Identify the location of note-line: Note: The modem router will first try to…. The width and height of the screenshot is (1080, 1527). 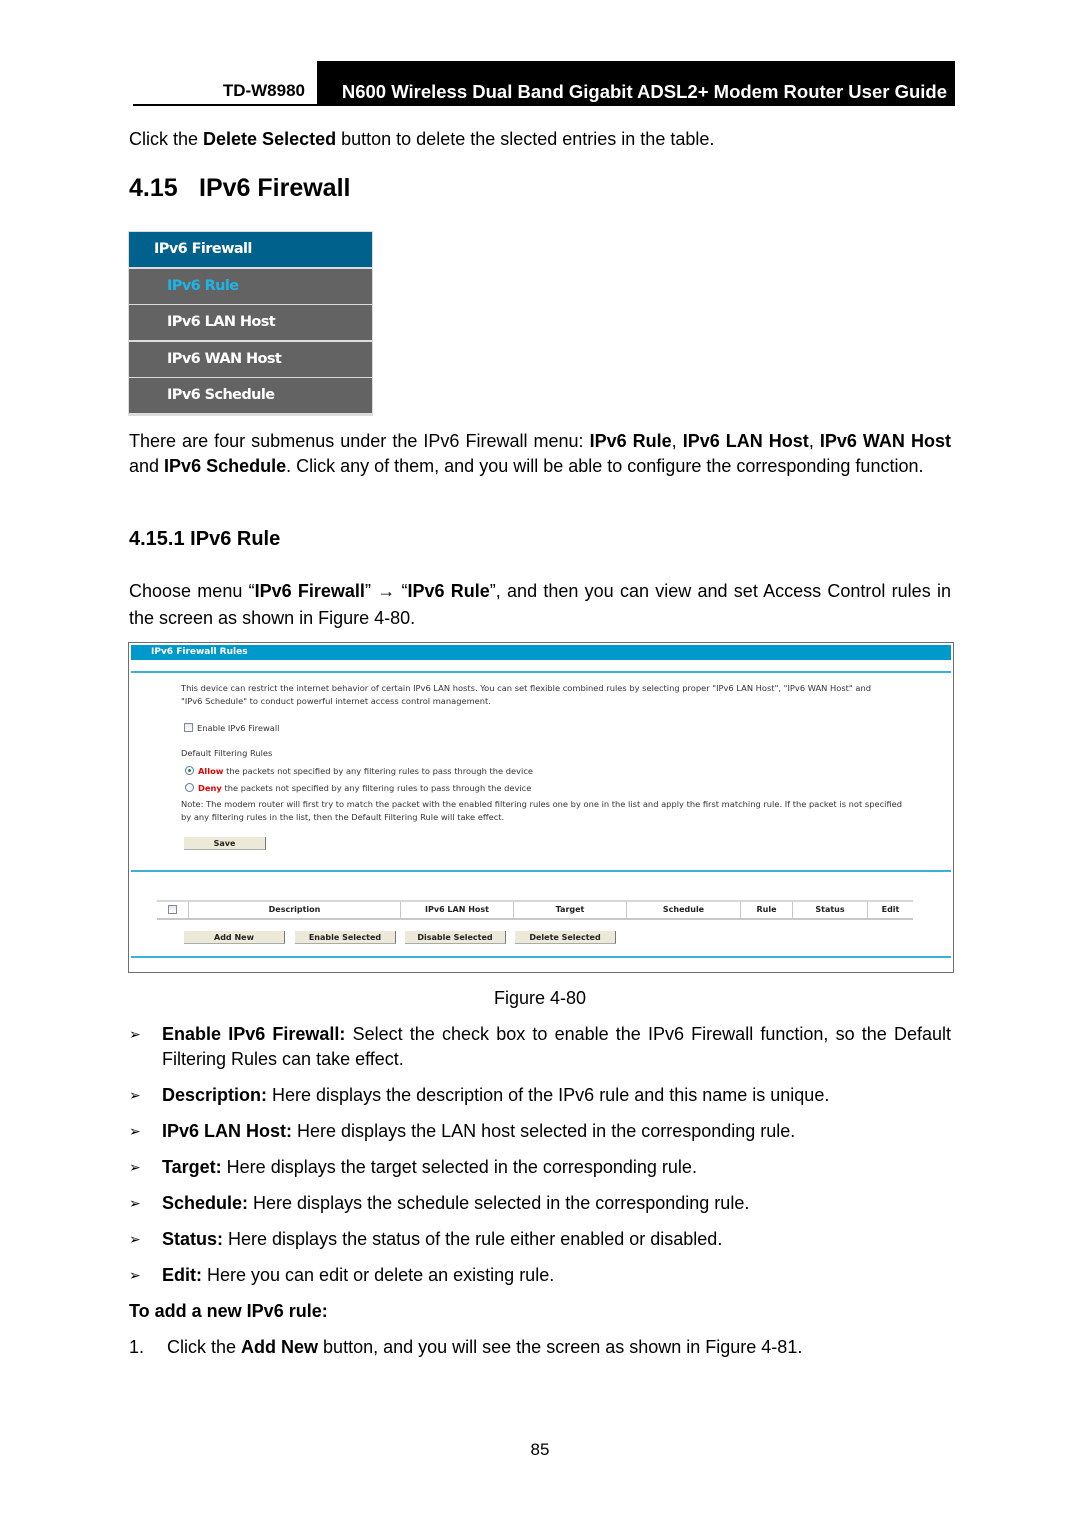
(542, 804).